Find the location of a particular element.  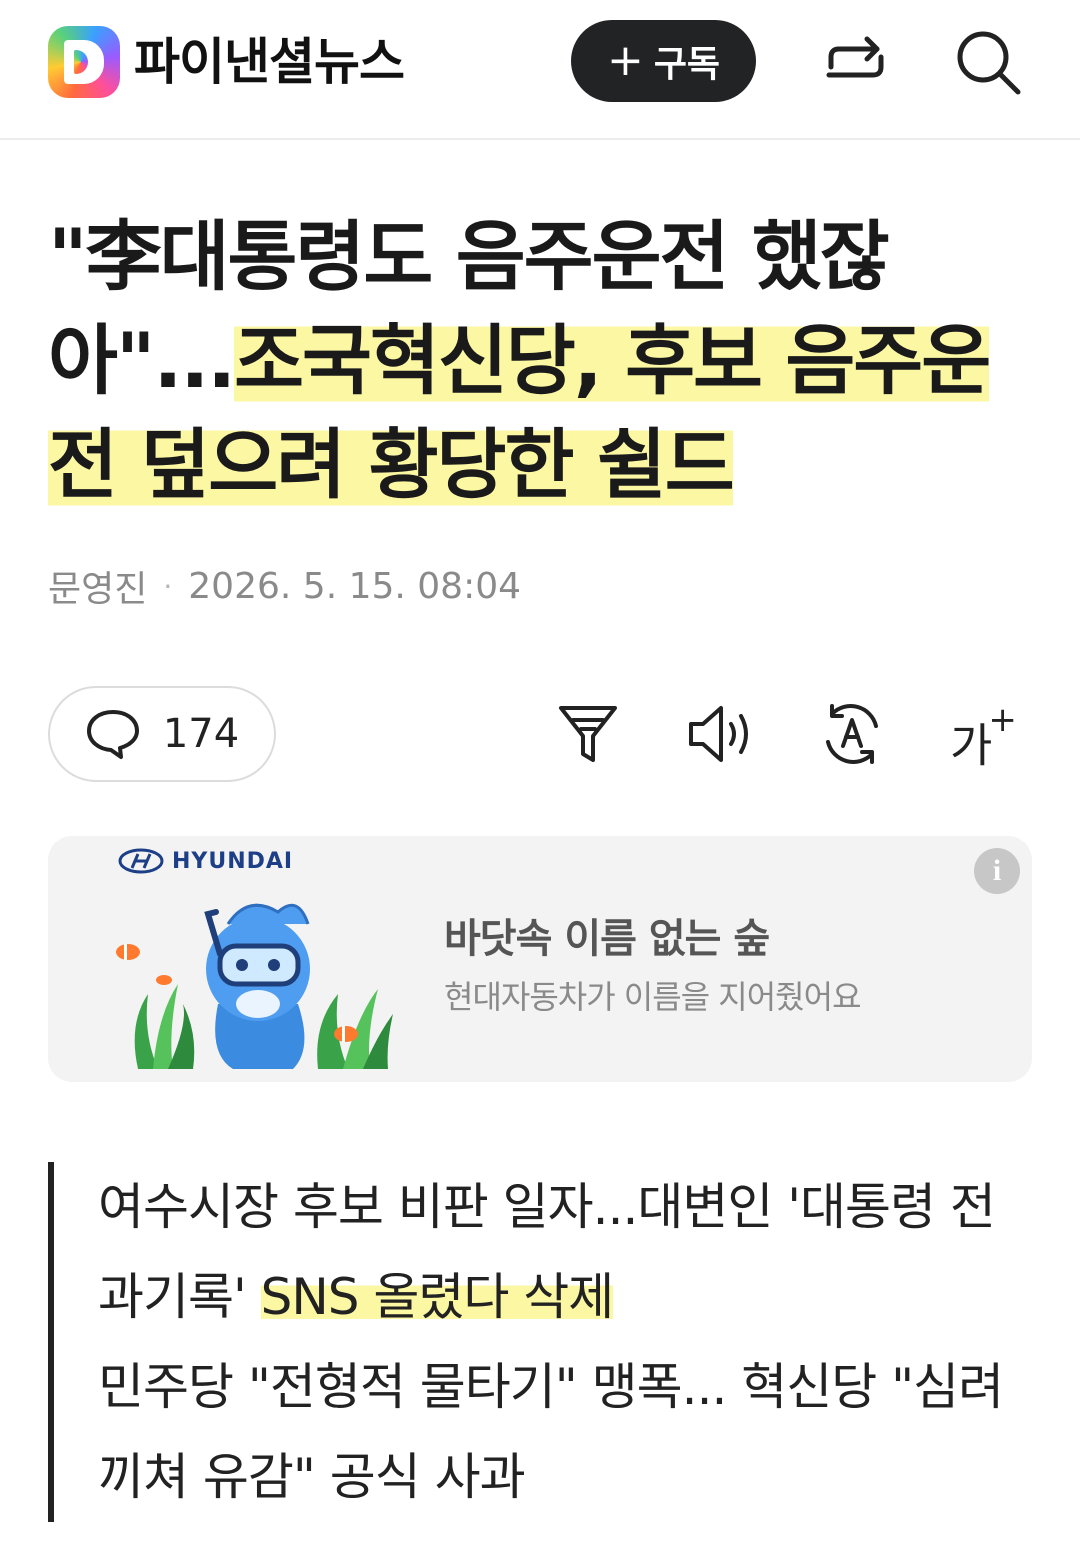

ad-info-icon: i is located at coordinates (997, 871).